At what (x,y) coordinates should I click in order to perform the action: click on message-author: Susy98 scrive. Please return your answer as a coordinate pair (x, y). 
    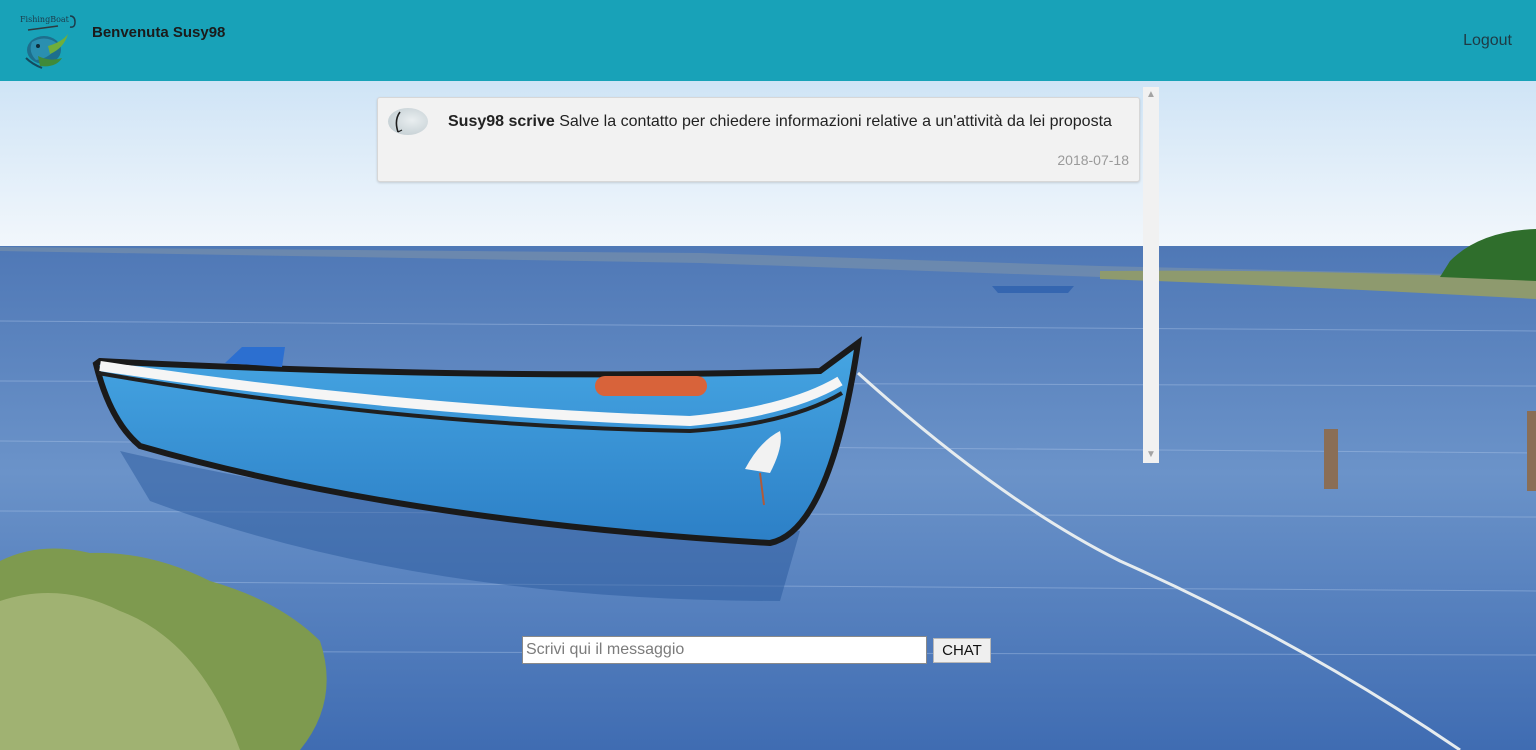
    Looking at the image, I should click on (501, 121).